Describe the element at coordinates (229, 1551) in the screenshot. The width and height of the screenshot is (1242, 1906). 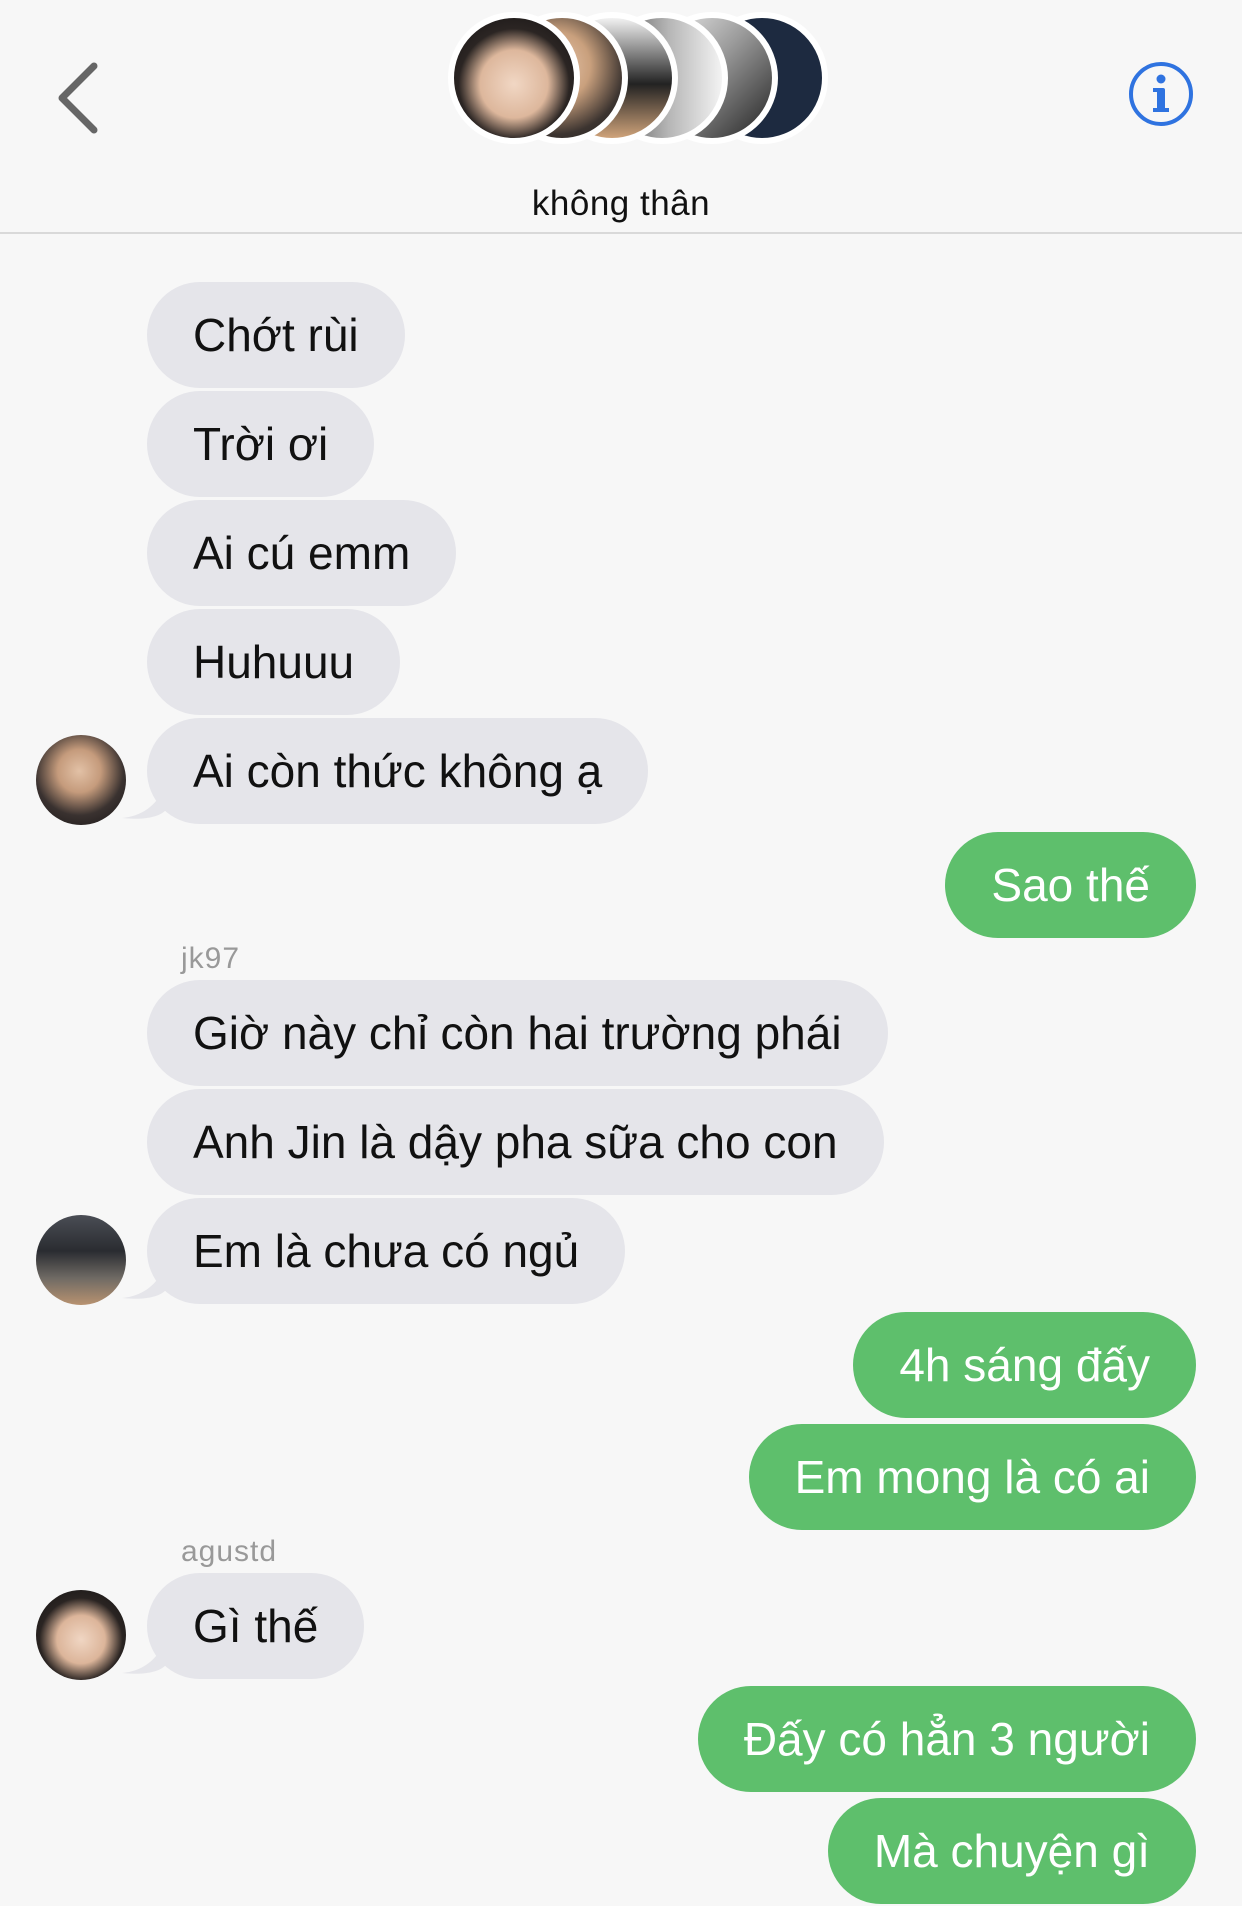
I see `sender-name: agustd` at that location.